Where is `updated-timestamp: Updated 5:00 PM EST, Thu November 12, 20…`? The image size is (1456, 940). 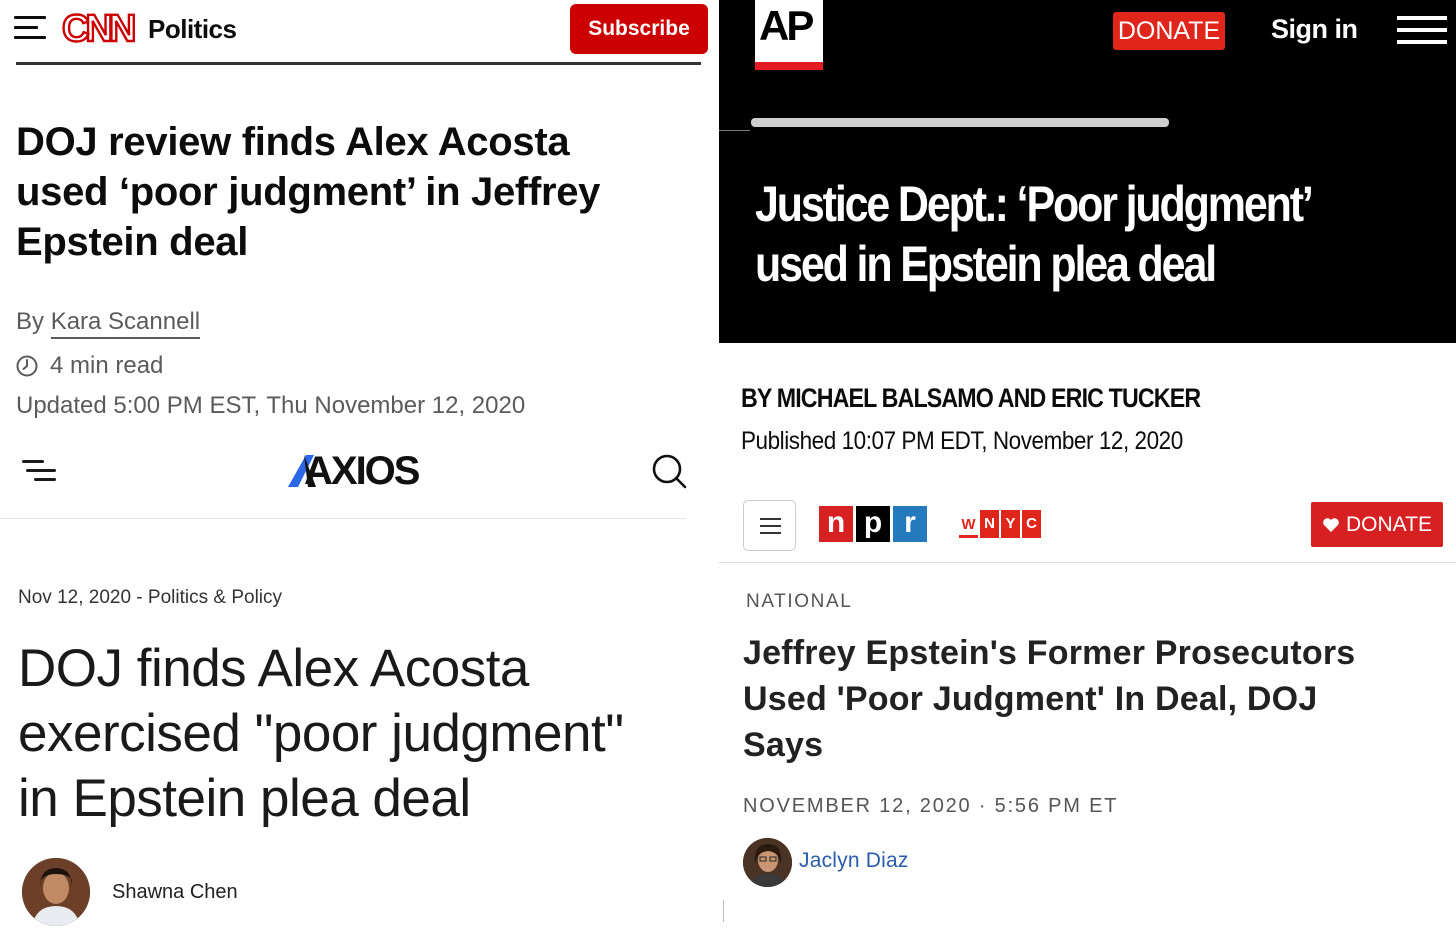
updated-timestamp: Updated 5:00 PM EST, Thu November 12, 20… is located at coordinates (271, 405).